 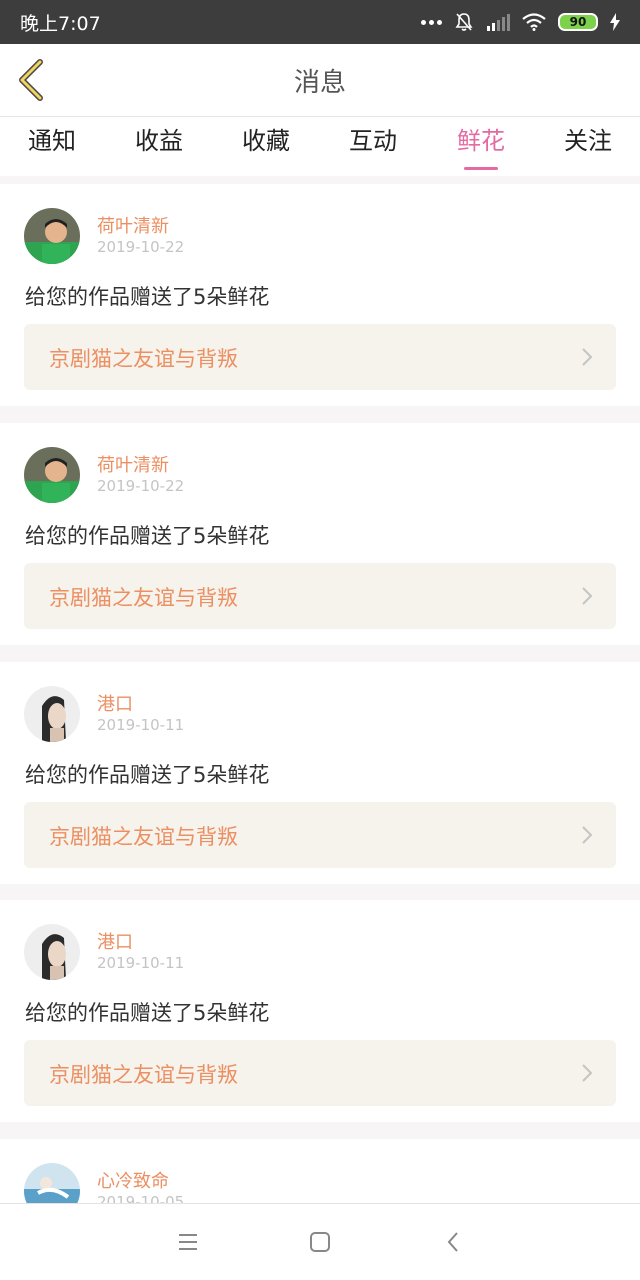 What do you see at coordinates (481, 168) in the screenshot?
I see `active-tab-indicator` at bounding box center [481, 168].